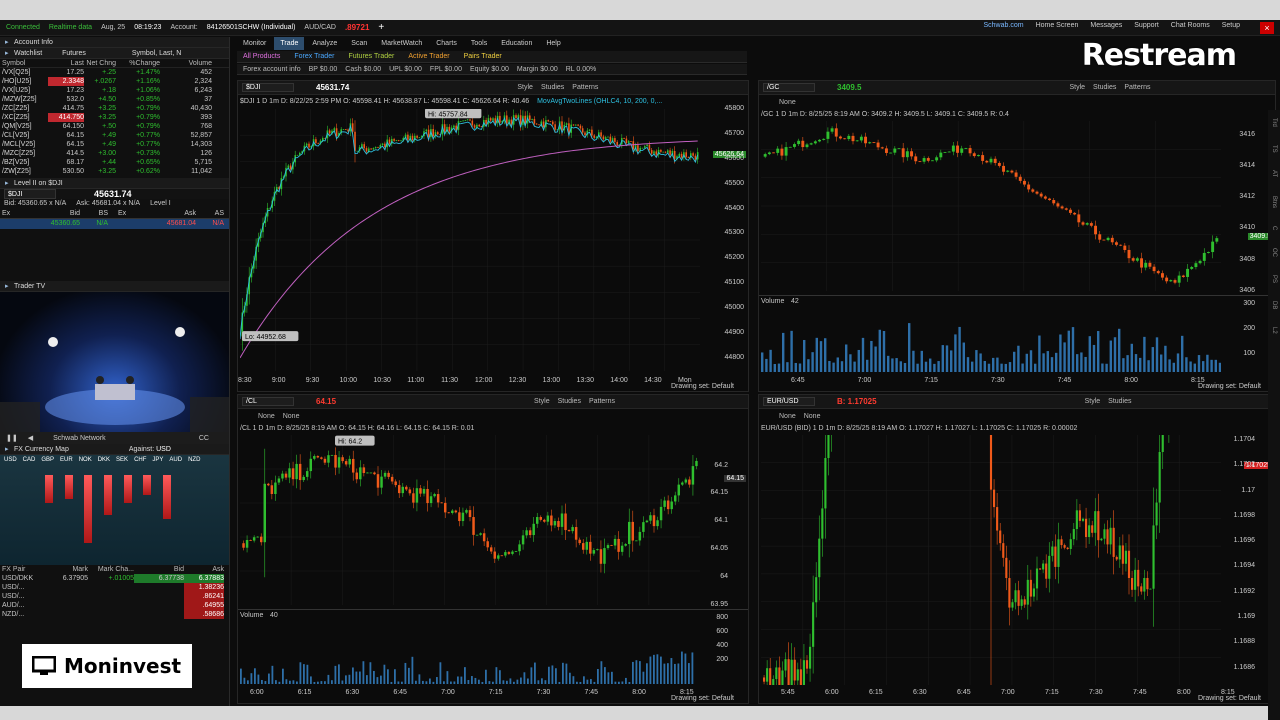 Image resolution: width=1280 pixels, height=720 pixels. I want to click on subtab-futures-trader: Futures Trader, so click(371, 56).